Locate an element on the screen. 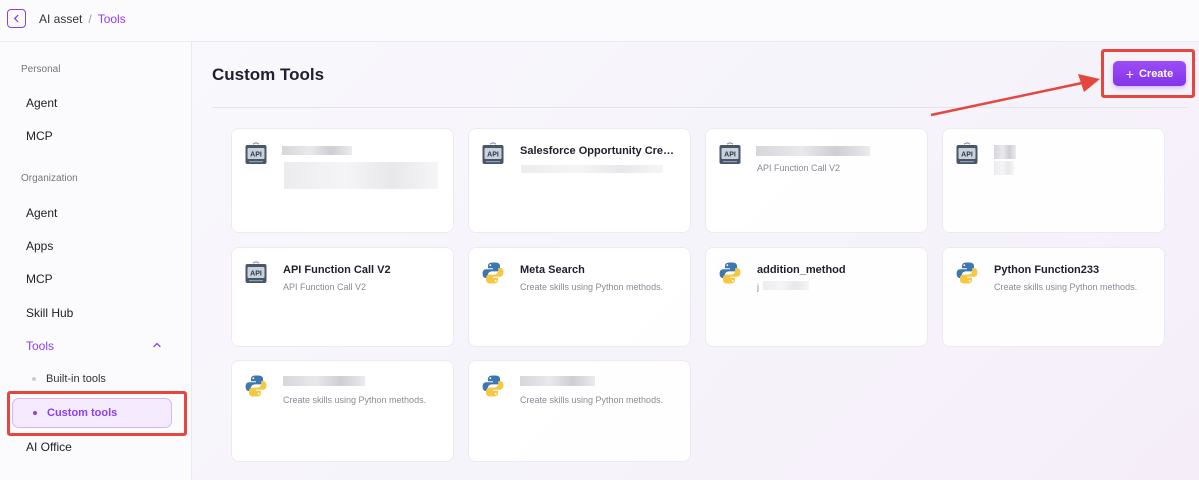 Image resolution: width=1199 pixels, height=480 pixels. sidebar-item-personal-mcp: MCP is located at coordinates (39, 136).